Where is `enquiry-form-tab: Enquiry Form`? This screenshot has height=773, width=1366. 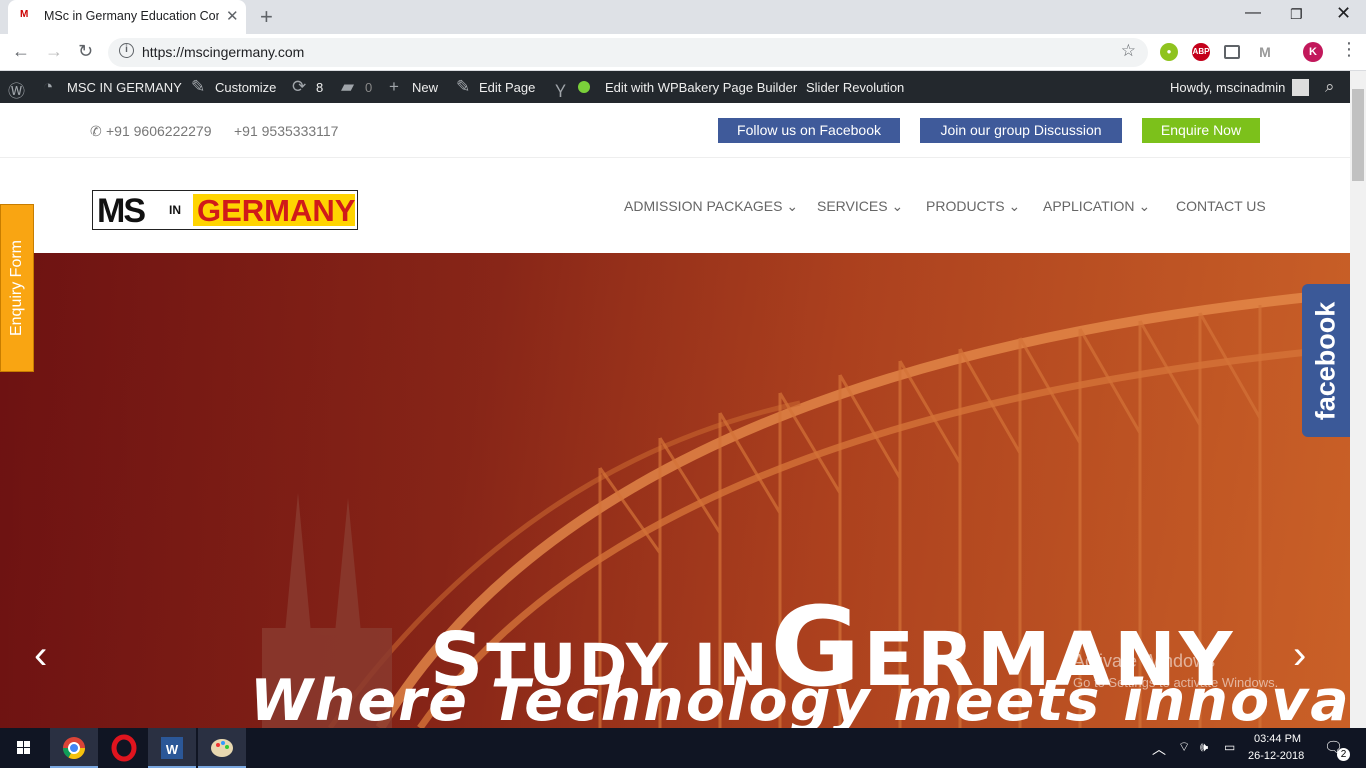
enquiry-form-tab: Enquiry Form is located at coordinates (17, 288).